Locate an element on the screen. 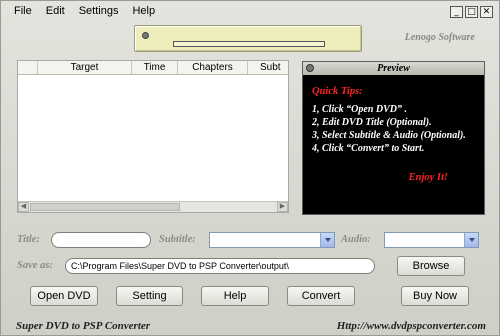  menu-edit: Edit is located at coordinates (57, 11).